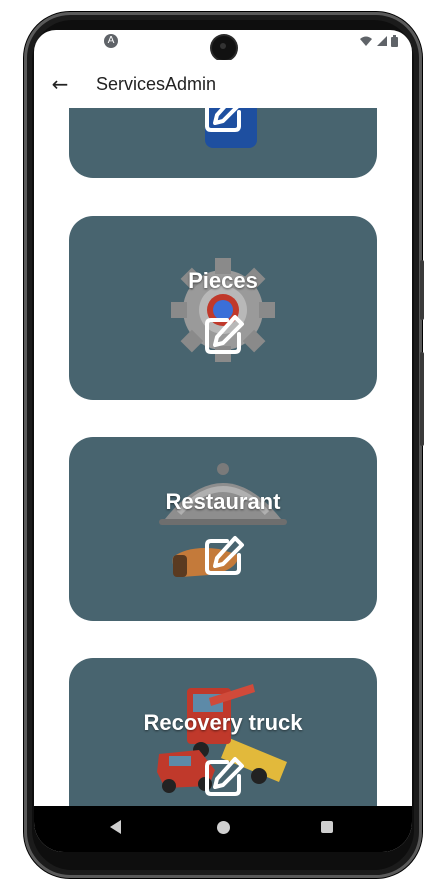 The image size is (428, 886). I want to click on signal-icon, so click(382, 41).